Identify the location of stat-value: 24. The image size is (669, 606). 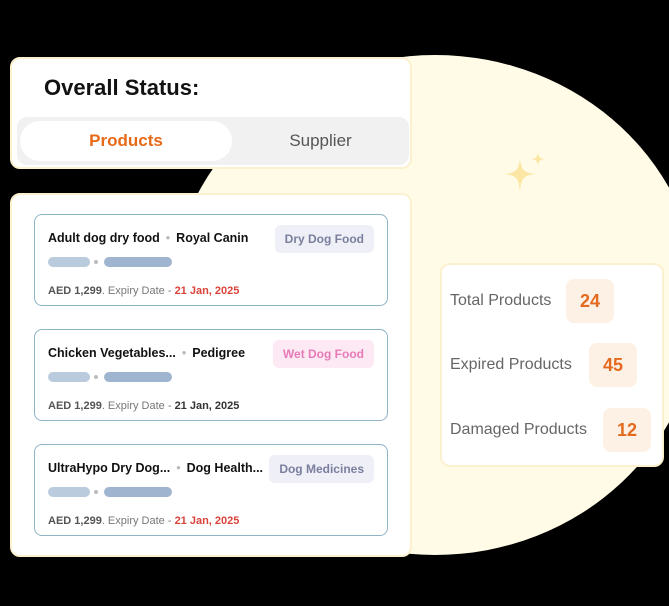
(590, 301).